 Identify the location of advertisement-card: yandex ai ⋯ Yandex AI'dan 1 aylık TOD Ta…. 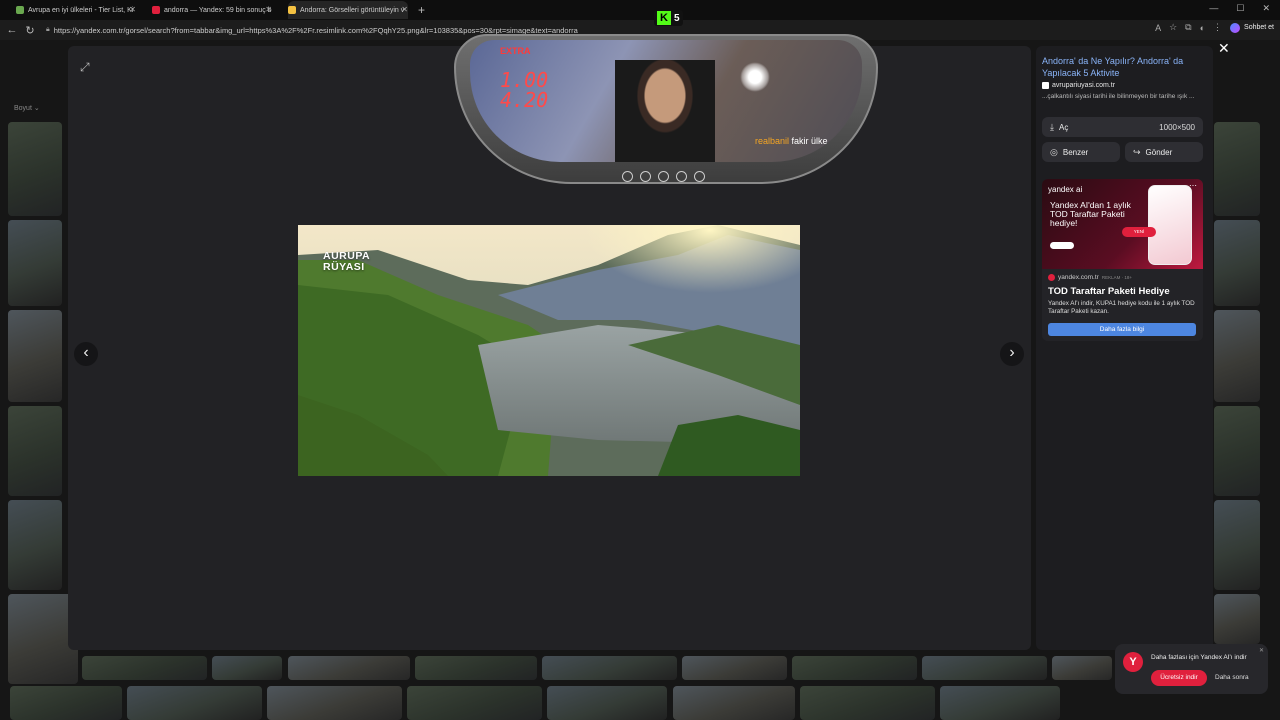
(1122, 260).